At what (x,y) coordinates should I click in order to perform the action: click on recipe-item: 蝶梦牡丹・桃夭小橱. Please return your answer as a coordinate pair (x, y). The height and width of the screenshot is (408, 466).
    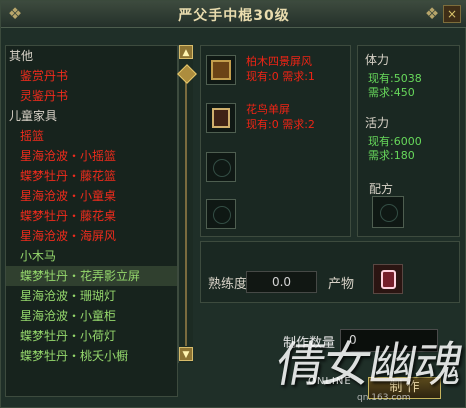
    Looking at the image, I should click on (91, 356).